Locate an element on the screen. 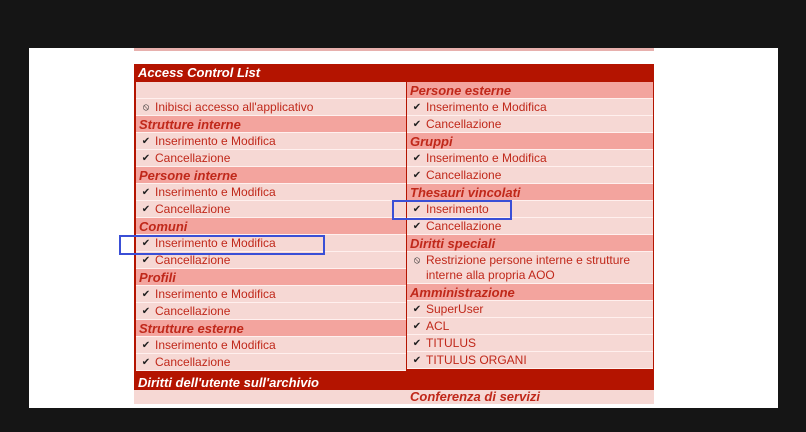 This screenshot has width=806, height=432. permission-label: SuperUser is located at coordinates (455, 309).